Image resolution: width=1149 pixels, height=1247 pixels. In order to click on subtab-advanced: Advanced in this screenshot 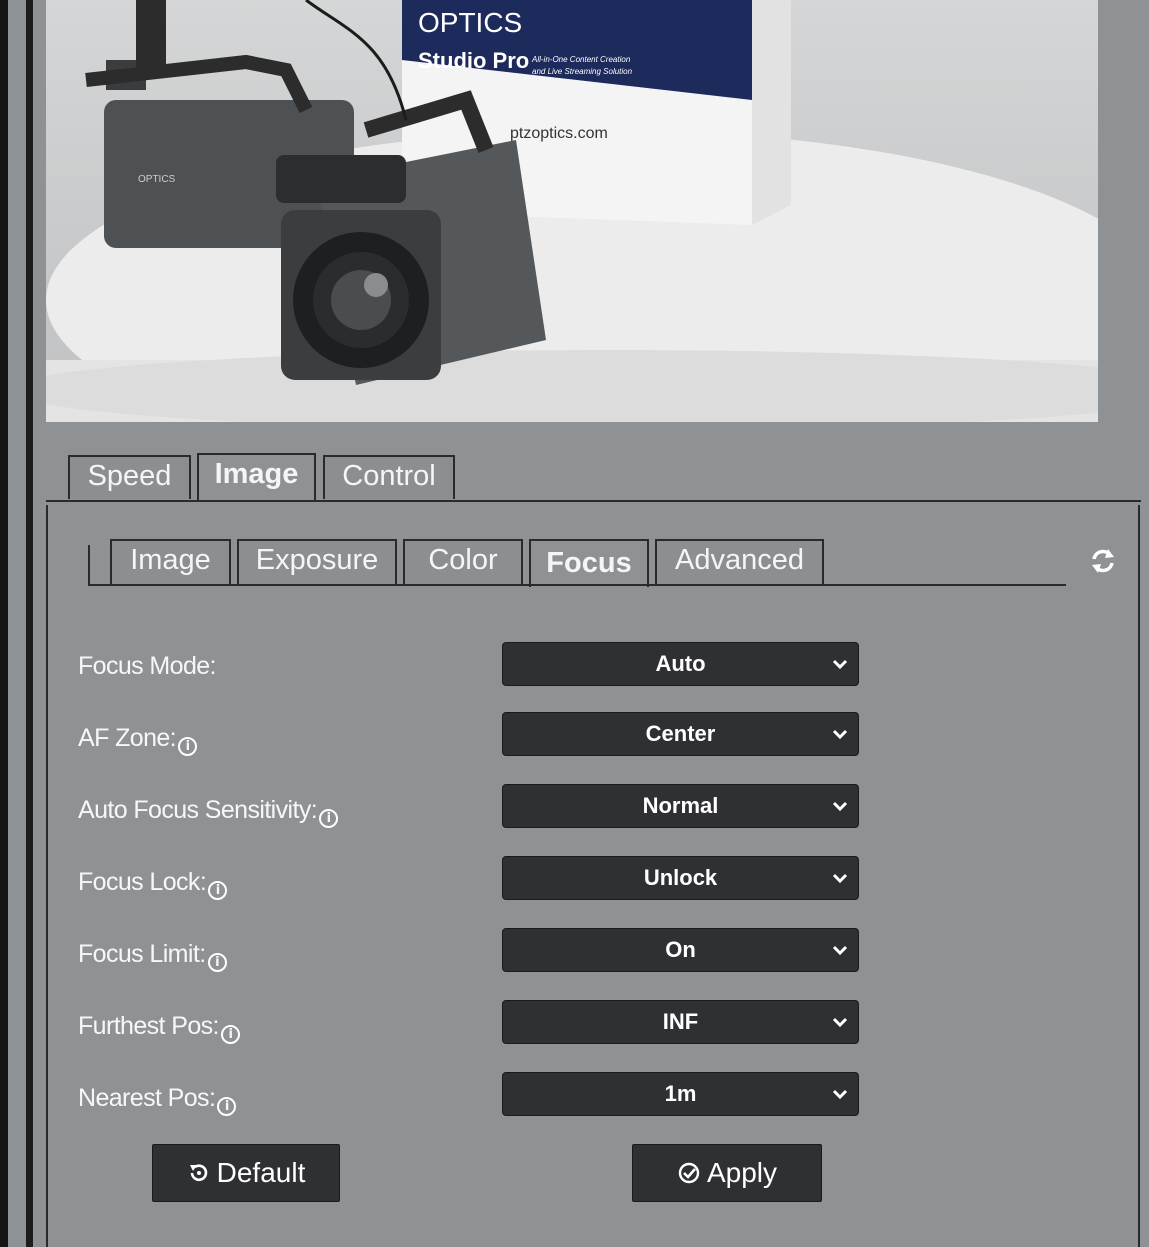, I will do `click(739, 562)`.